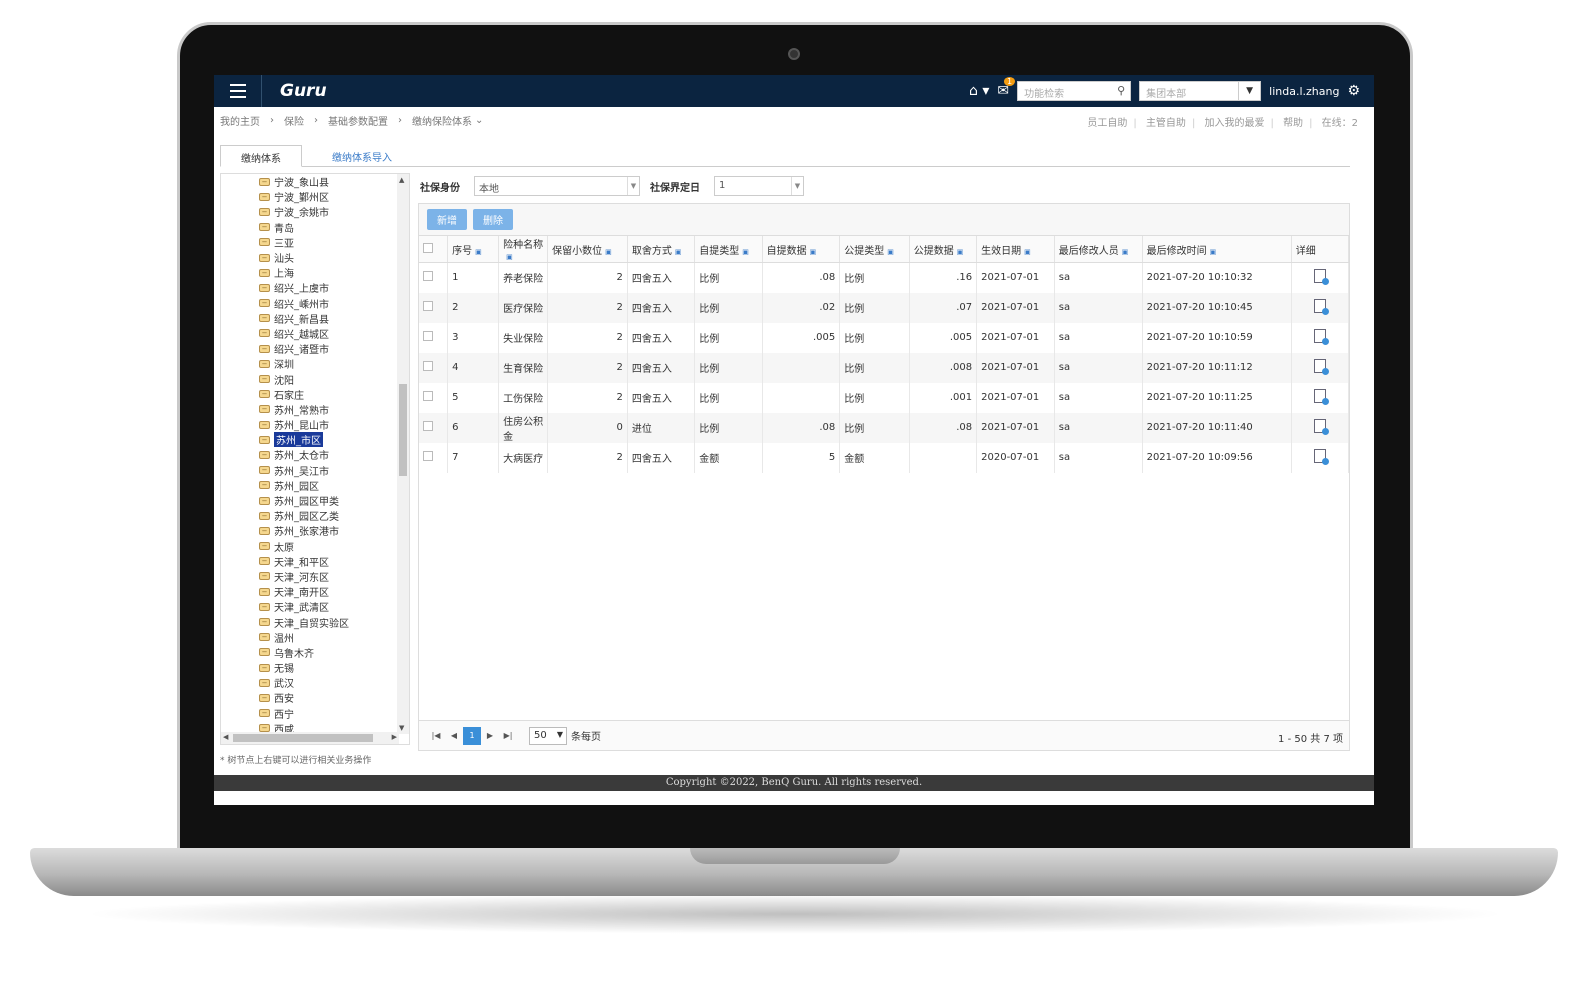 Image resolution: width=1588 pixels, height=983 pixels. What do you see at coordinates (1304, 91) in the screenshot?
I see `user-name: linda.l.zhang` at bounding box center [1304, 91].